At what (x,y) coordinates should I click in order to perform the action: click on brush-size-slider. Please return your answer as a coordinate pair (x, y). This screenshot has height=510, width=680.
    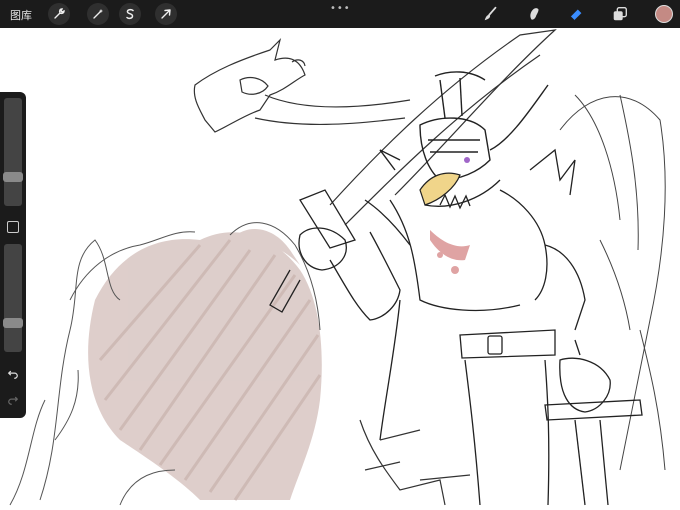
    Looking at the image, I should click on (13, 152).